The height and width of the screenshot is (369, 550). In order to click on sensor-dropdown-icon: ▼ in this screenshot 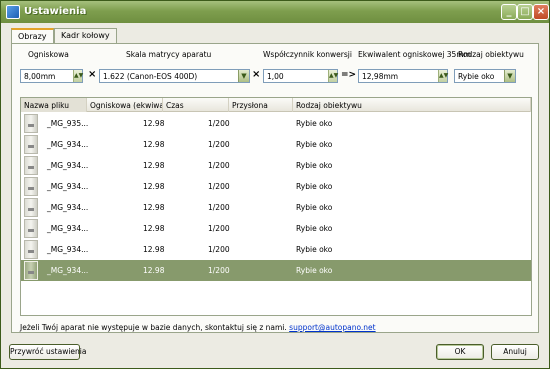, I will do `click(243, 76)`.